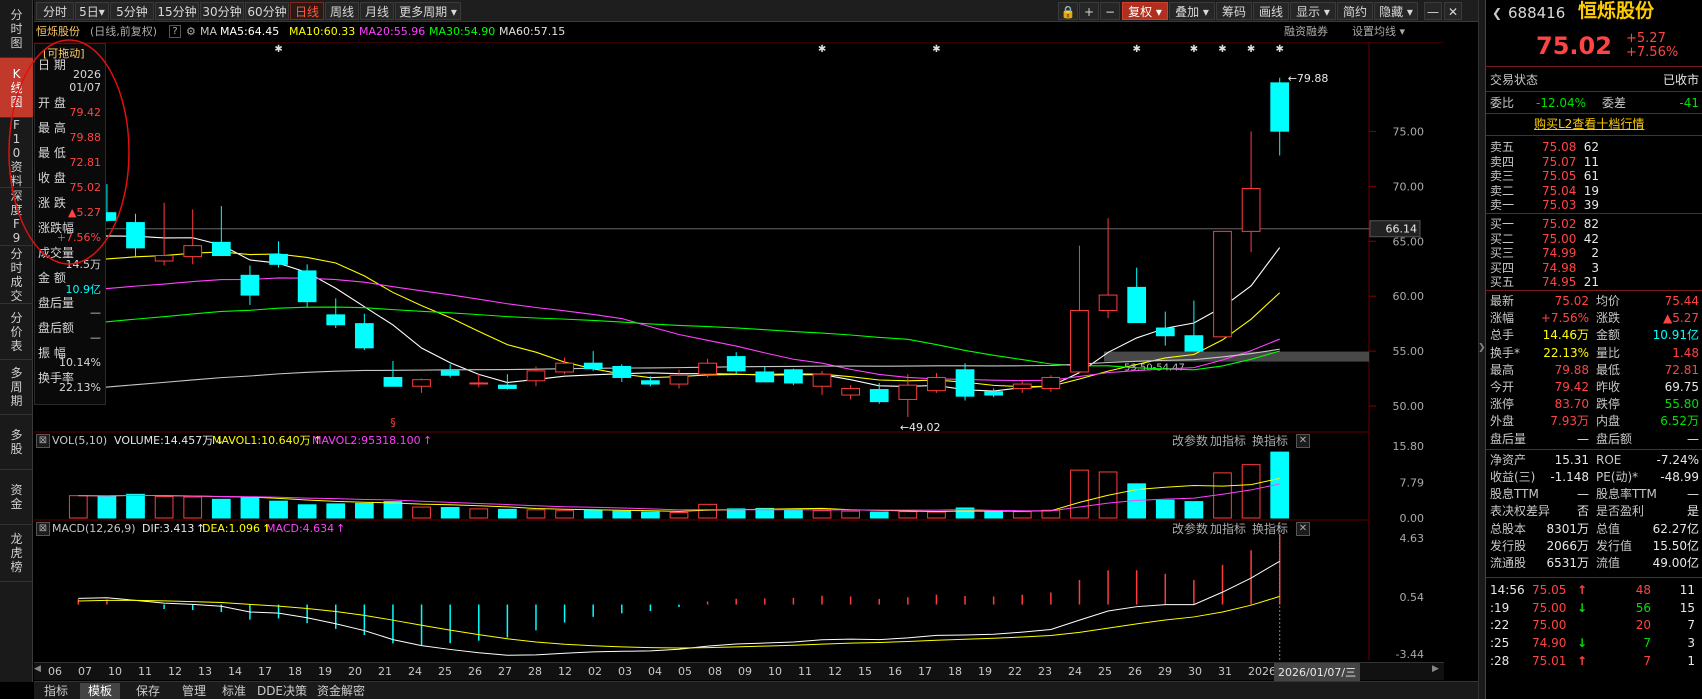 The height and width of the screenshot is (699, 1702). What do you see at coordinates (16, 442) in the screenshot?
I see `left-nav-item-7: 多股` at bounding box center [16, 442].